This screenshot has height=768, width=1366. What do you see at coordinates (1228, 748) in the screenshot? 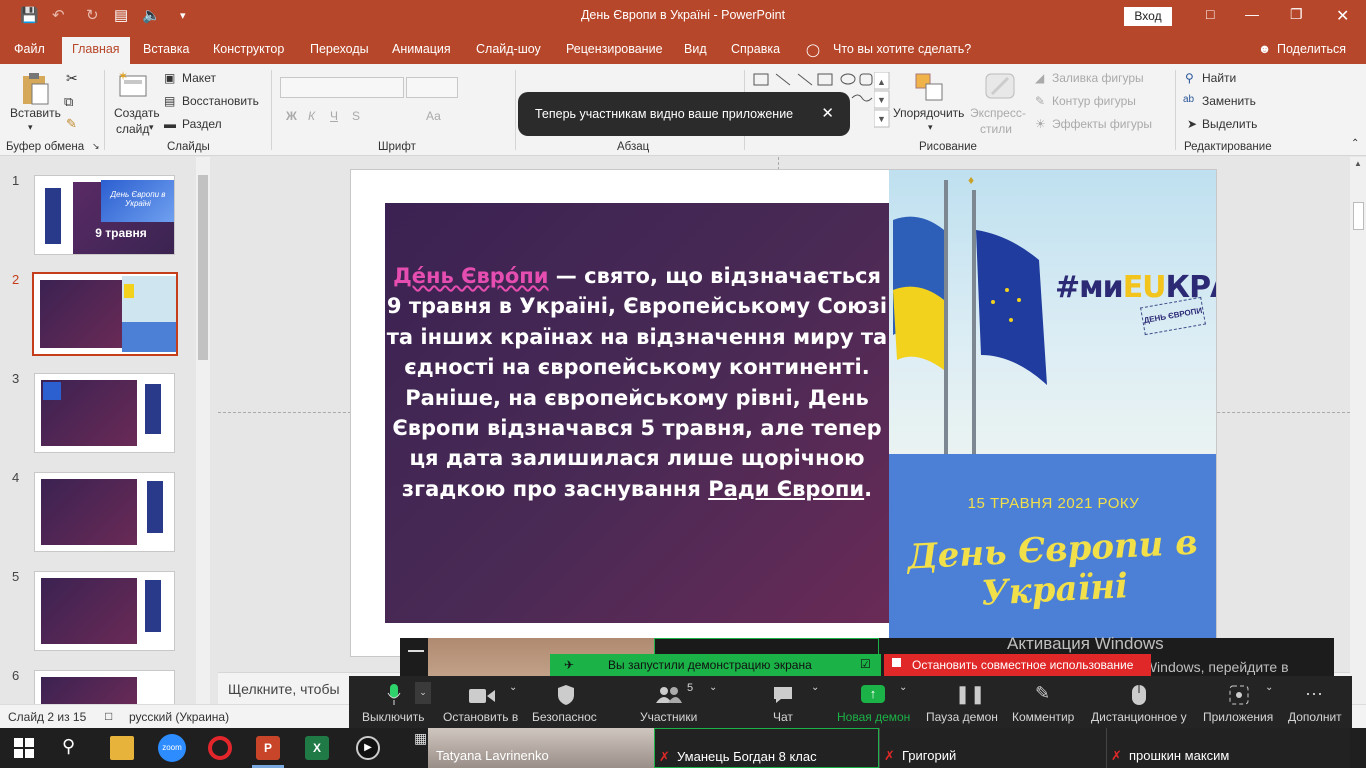
I see `participant-tile: ✗ прошкин максим` at bounding box center [1228, 748].